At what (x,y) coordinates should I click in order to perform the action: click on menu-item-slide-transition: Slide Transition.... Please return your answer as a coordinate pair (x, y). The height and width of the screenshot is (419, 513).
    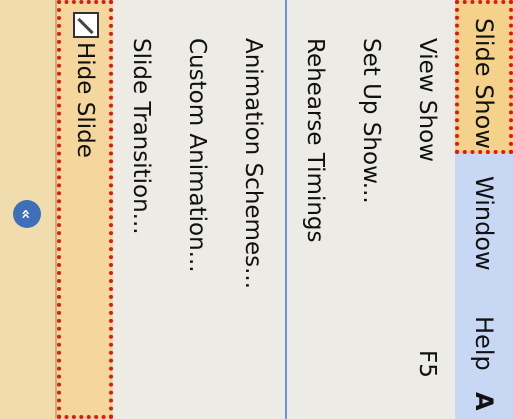
    Looking at the image, I should click on (141, 209).